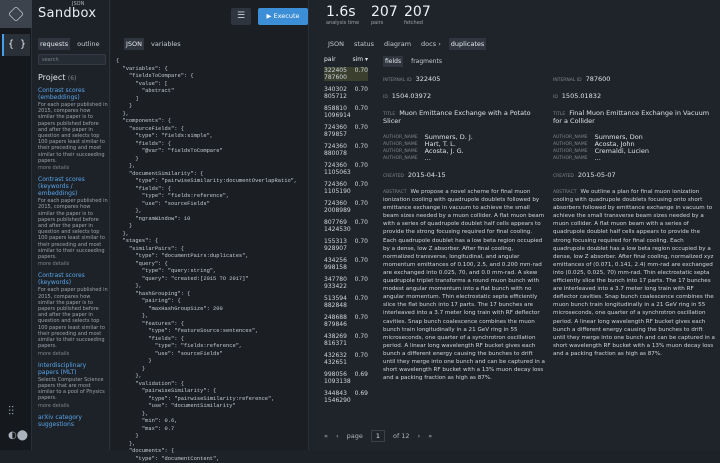 This screenshot has height=463, width=720. What do you see at coordinates (431, 44) in the screenshot?
I see `tab-docs: docs ›` at bounding box center [431, 44].